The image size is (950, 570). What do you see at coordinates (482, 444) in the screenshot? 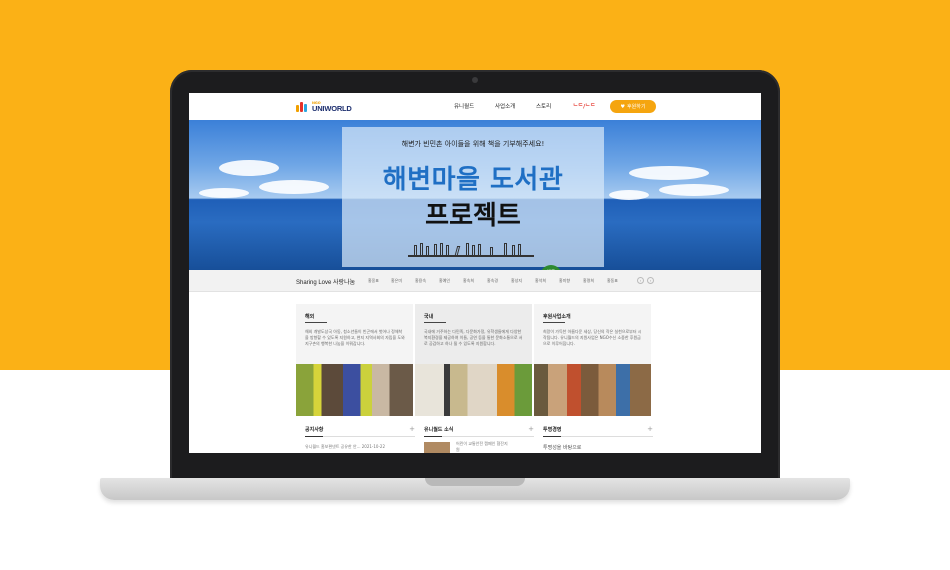
I see `news-item: 어린이 교통안전 캠페인 협잔지` at bounding box center [482, 444].